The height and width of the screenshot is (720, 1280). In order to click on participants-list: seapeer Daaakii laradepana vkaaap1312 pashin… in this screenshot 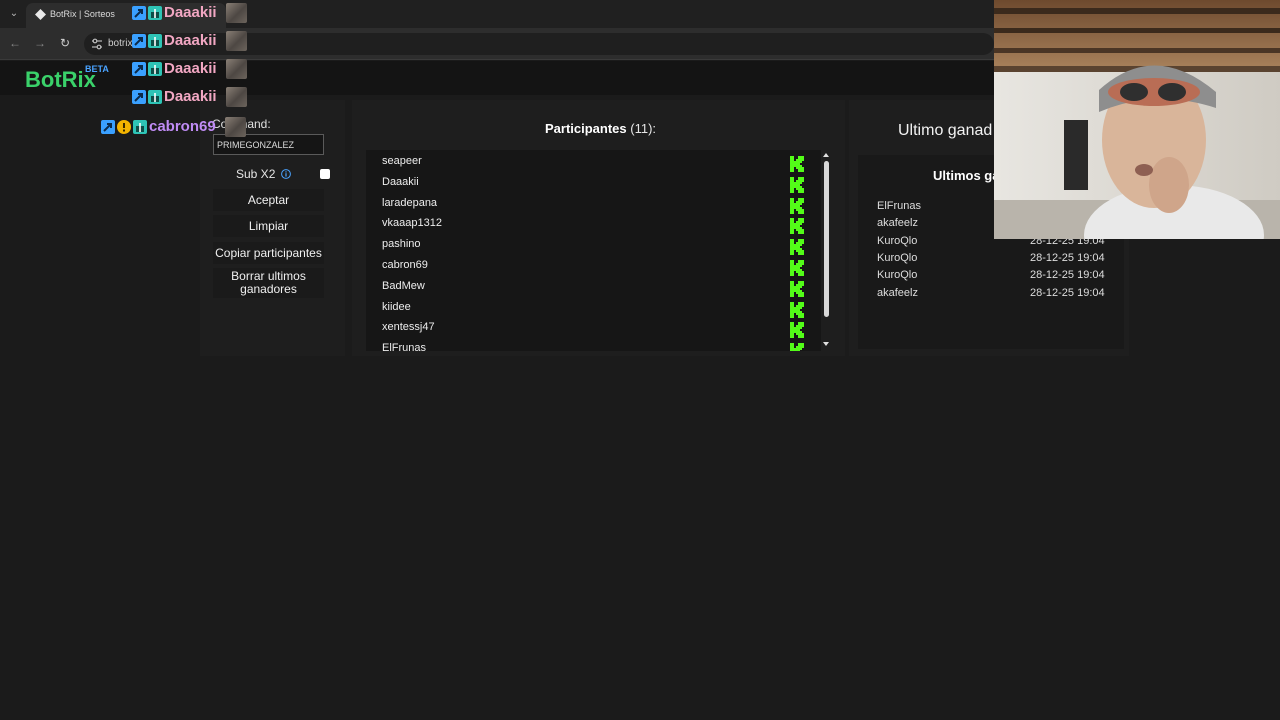, I will do `click(593, 250)`.